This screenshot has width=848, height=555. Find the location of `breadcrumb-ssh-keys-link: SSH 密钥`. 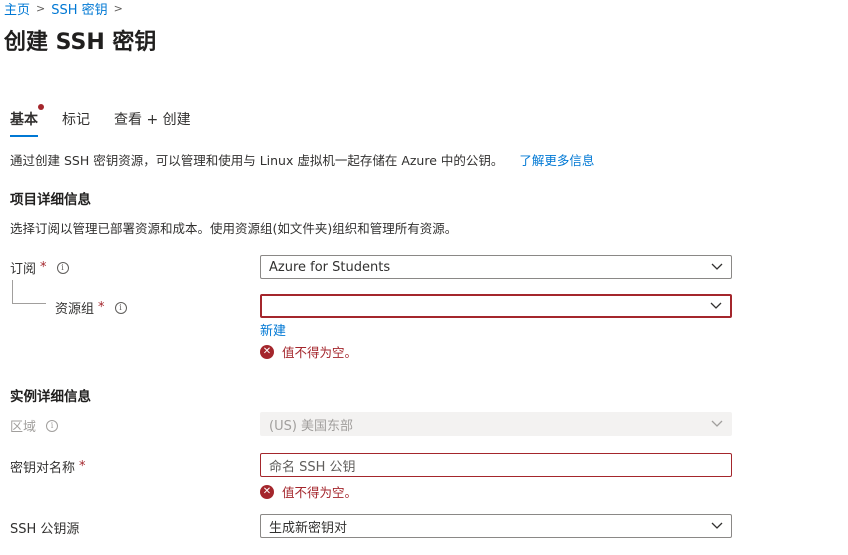

breadcrumb-ssh-keys-link: SSH 密钥 is located at coordinates (79, 9).